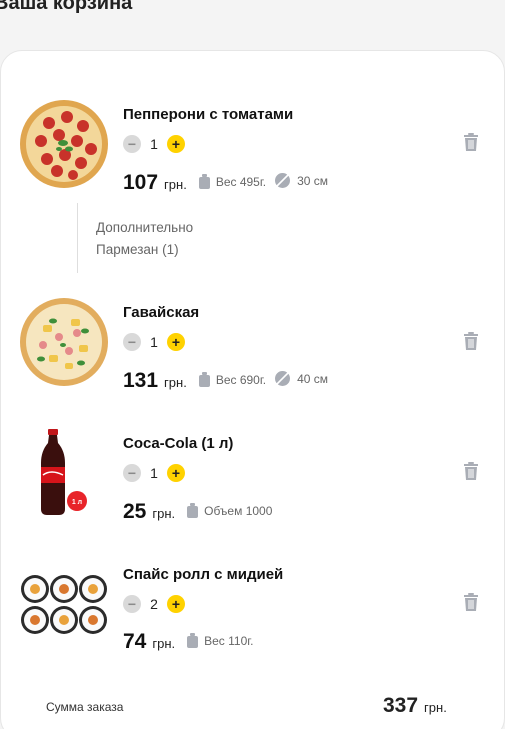 The height and width of the screenshot is (729, 505). Describe the element at coordinates (64, 342) in the screenshot. I see `hawaiian-pizza-image` at that location.